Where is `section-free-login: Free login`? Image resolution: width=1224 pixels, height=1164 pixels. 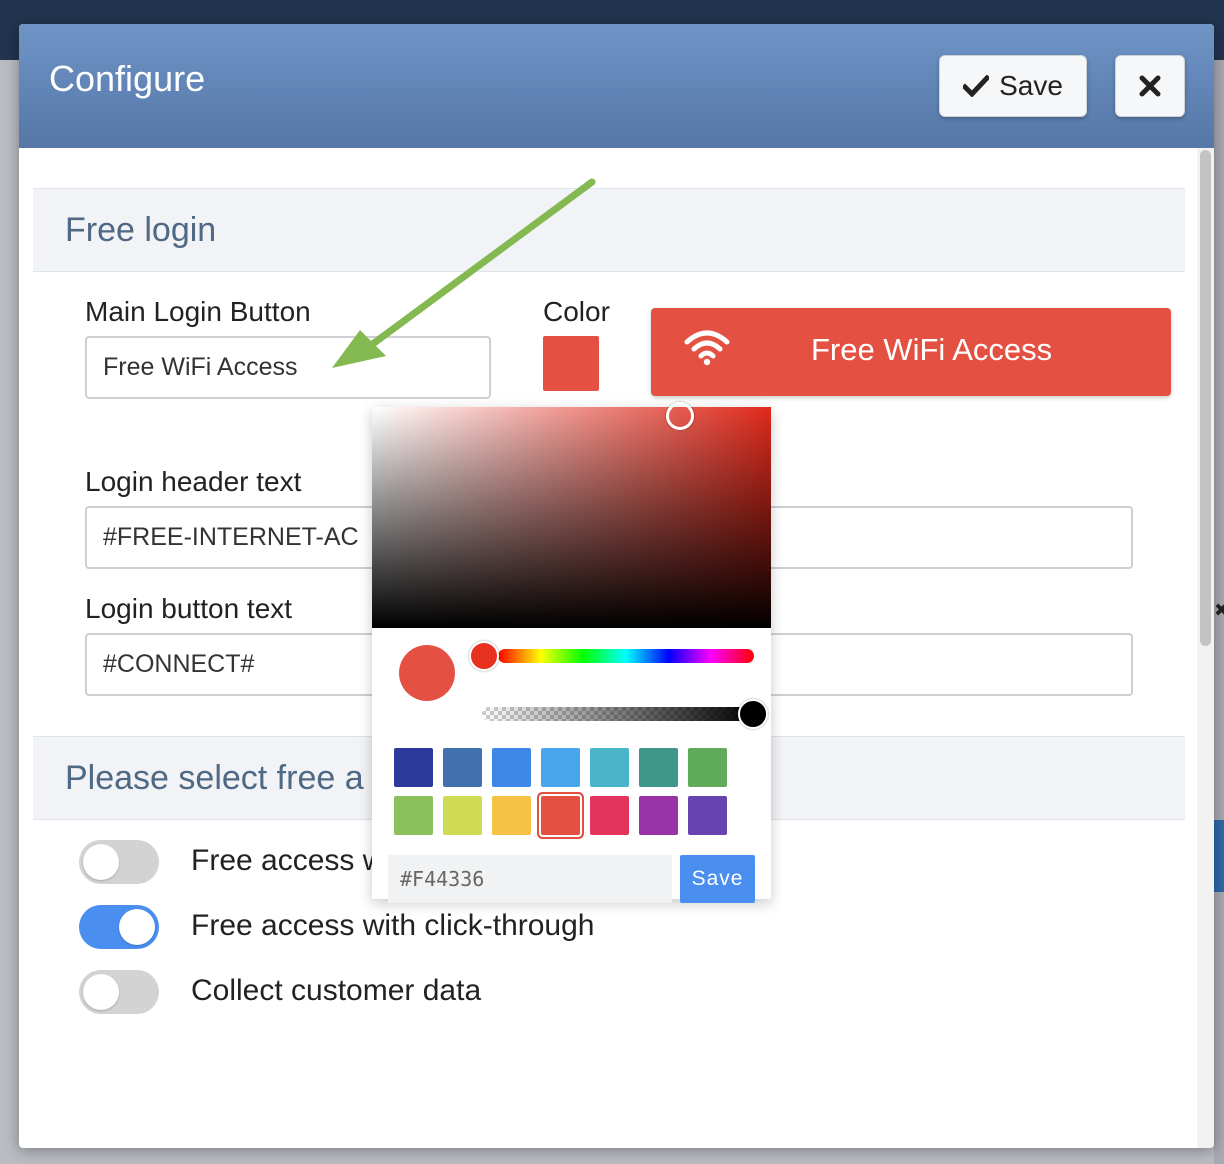 section-free-login: Free login is located at coordinates (609, 230).